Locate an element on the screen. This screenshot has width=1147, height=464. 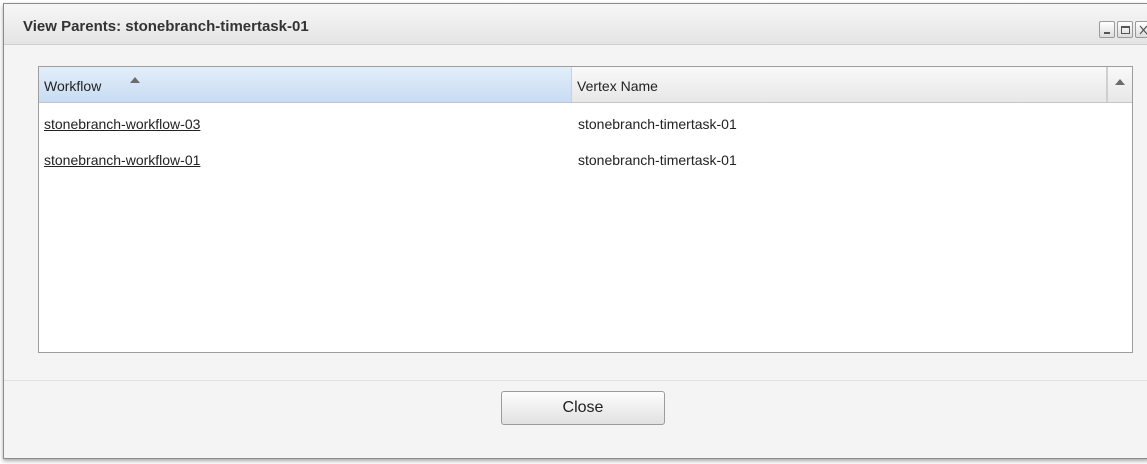
column-header-vertex-name: Vertex Name is located at coordinates (839, 84).